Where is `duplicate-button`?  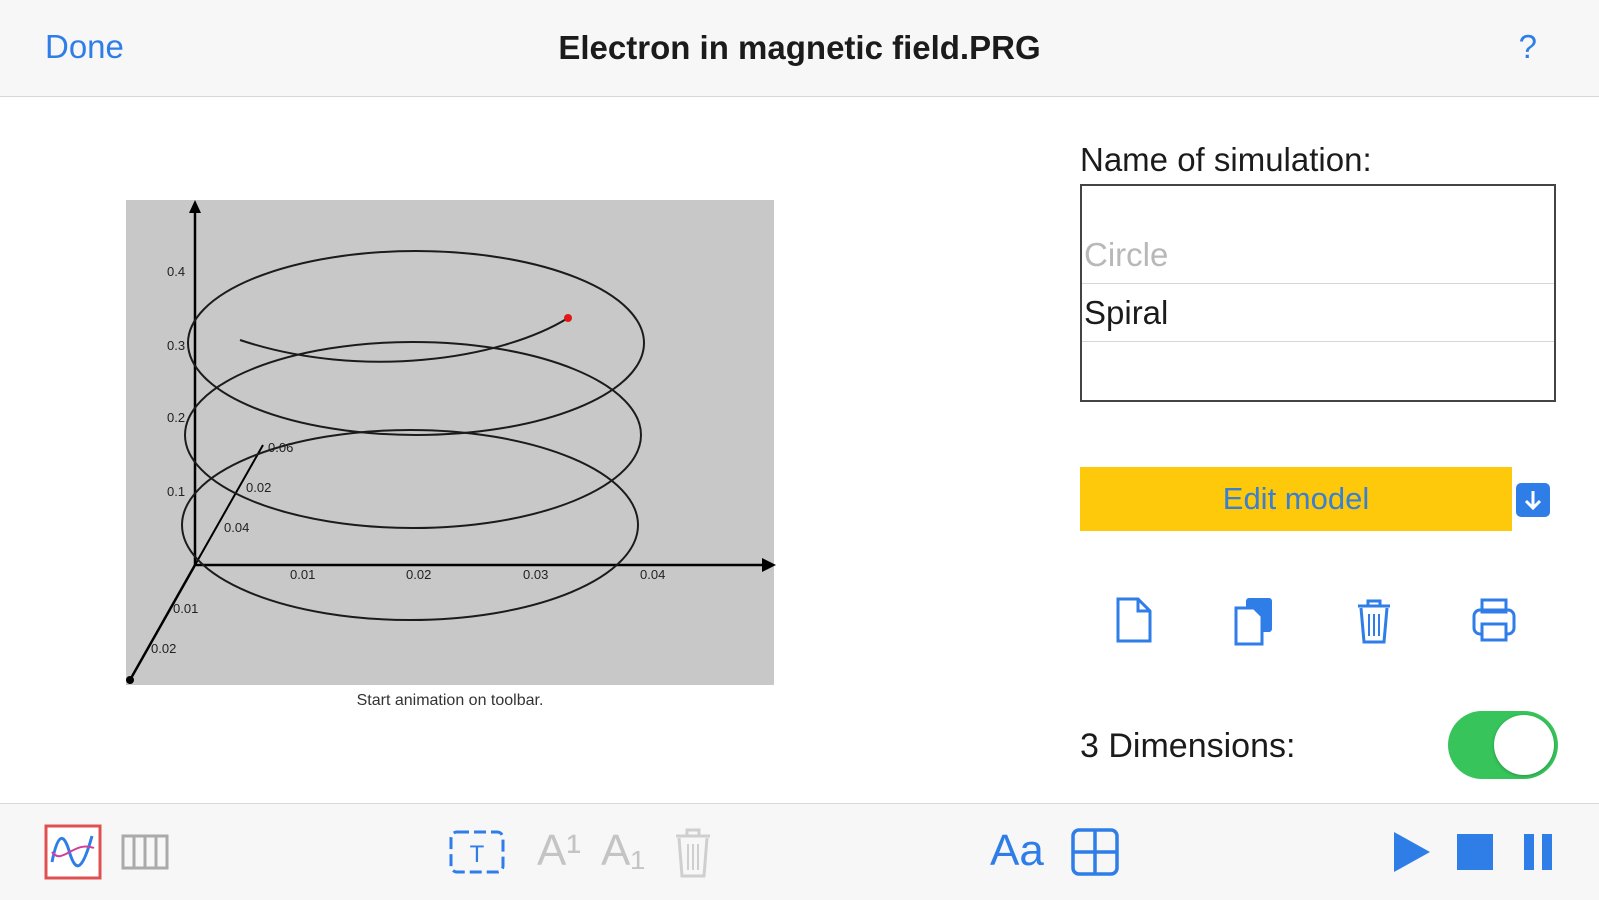
duplicate-button is located at coordinates (1254, 621).